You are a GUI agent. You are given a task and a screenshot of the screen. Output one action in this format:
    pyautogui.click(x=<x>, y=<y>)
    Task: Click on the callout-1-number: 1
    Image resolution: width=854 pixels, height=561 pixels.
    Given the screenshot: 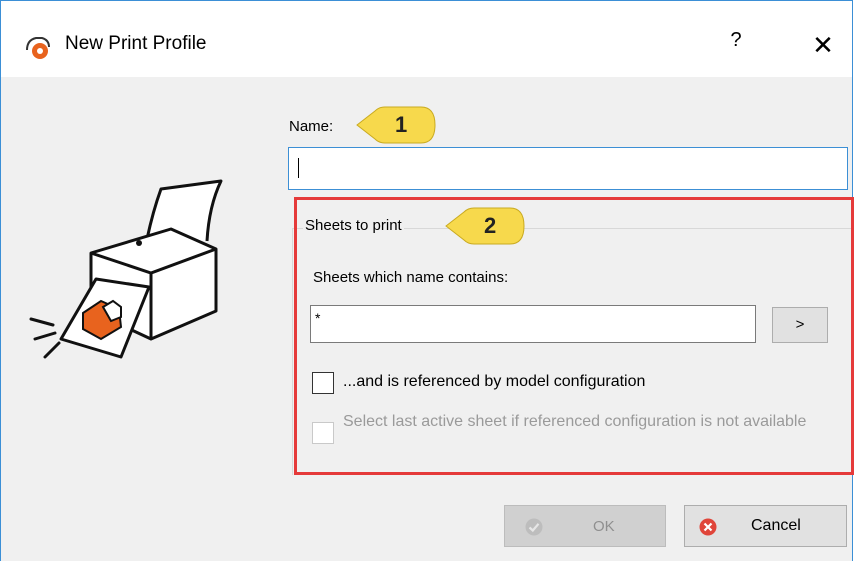 What is the action you would take?
    pyautogui.click(x=401, y=124)
    